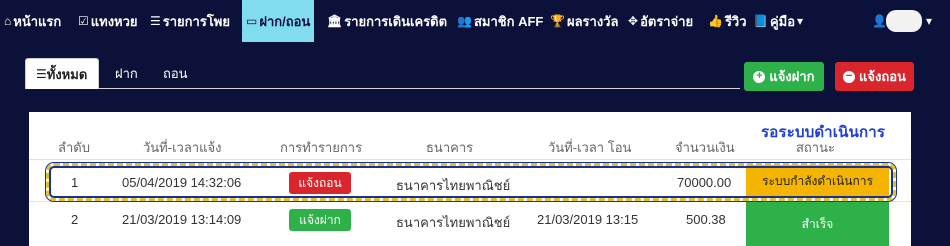 The image size is (950, 246). I want to click on withdraw-request-button: − แจ้งถอน, so click(874, 76).